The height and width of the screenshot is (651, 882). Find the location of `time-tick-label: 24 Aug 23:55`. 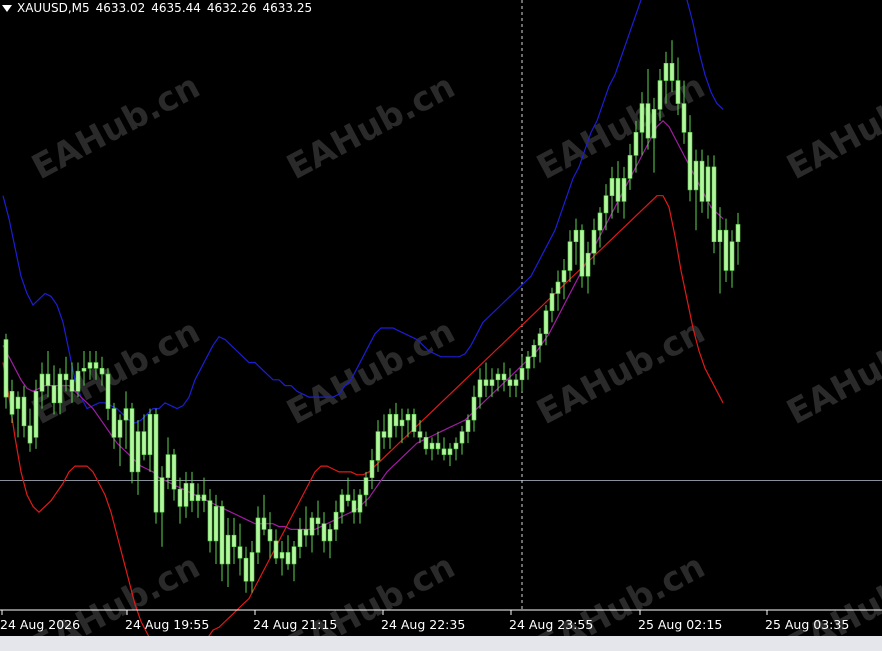

time-tick-label: 24 Aug 23:55 is located at coordinates (551, 624).